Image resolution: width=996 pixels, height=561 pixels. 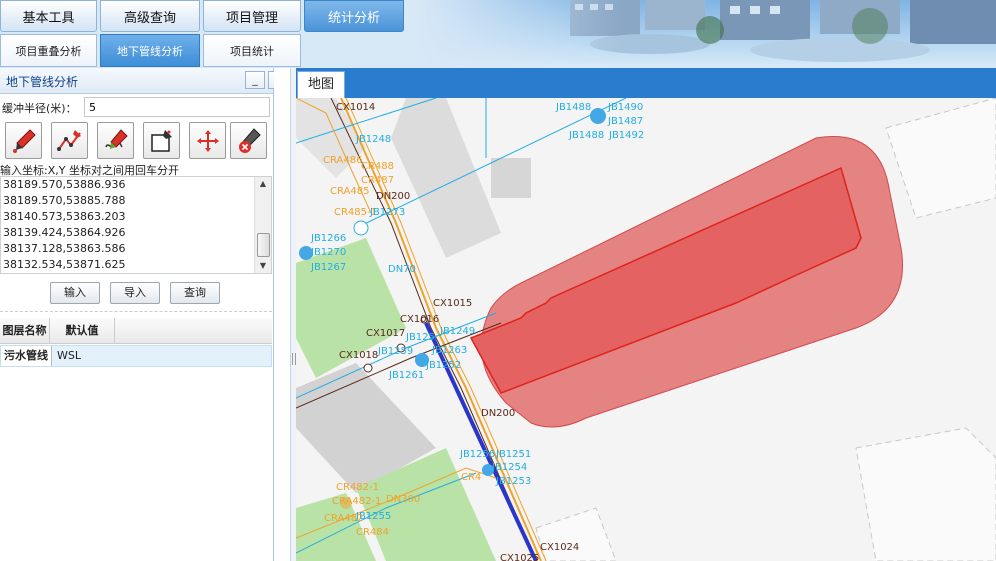 I want to click on subtab-overlap-analysis: 项目重叠分析, so click(x=48, y=50).